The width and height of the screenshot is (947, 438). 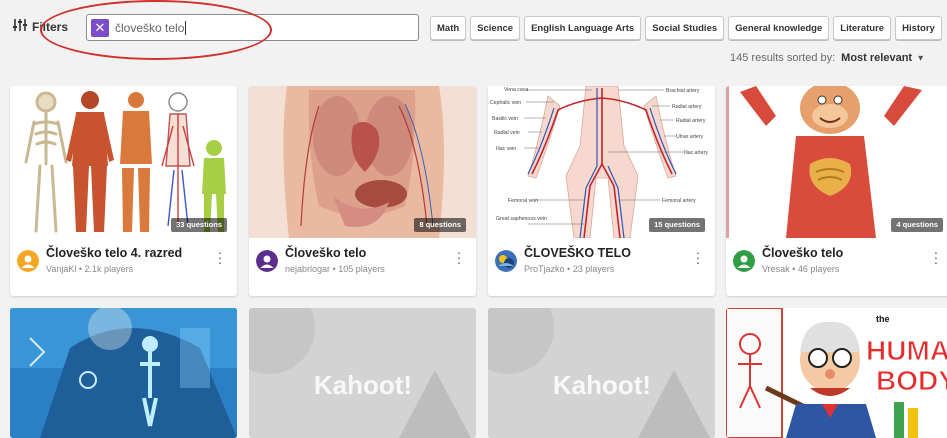 What do you see at coordinates (544, 269) in the screenshot?
I see `card-author: ProTjazko` at bounding box center [544, 269].